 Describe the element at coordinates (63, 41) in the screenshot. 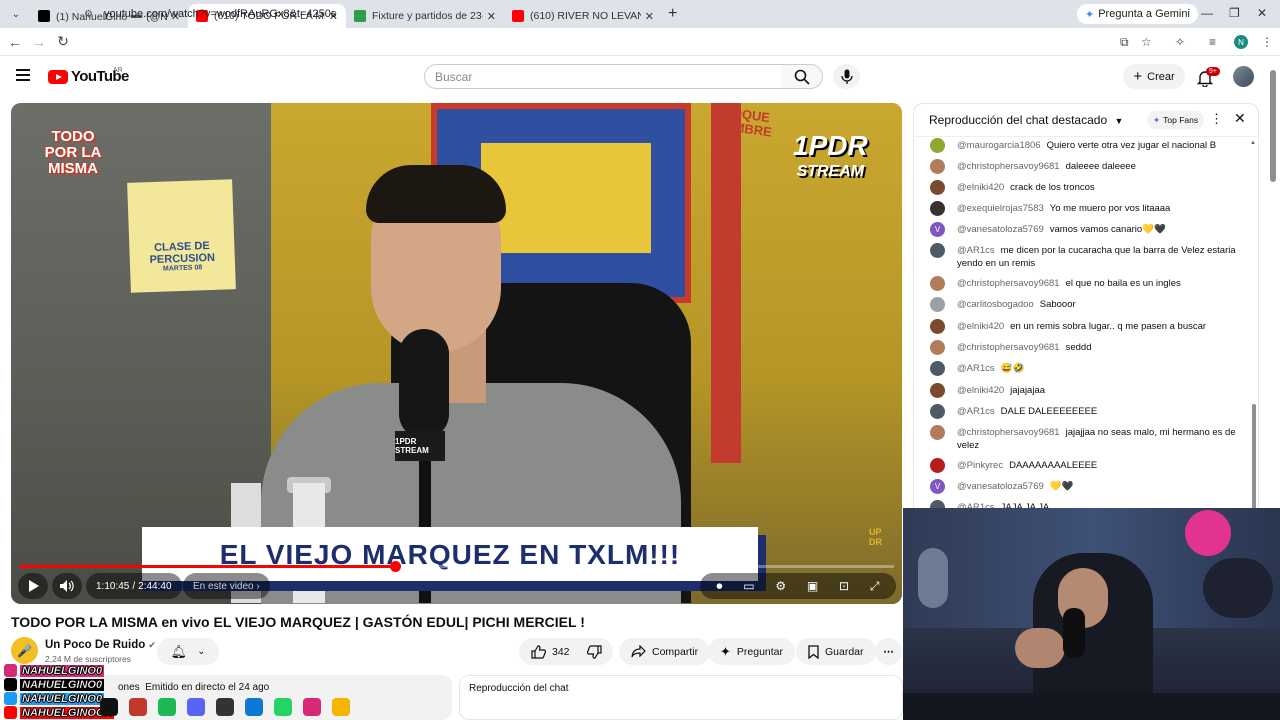

I see `reload-icon: ↻` at that location.